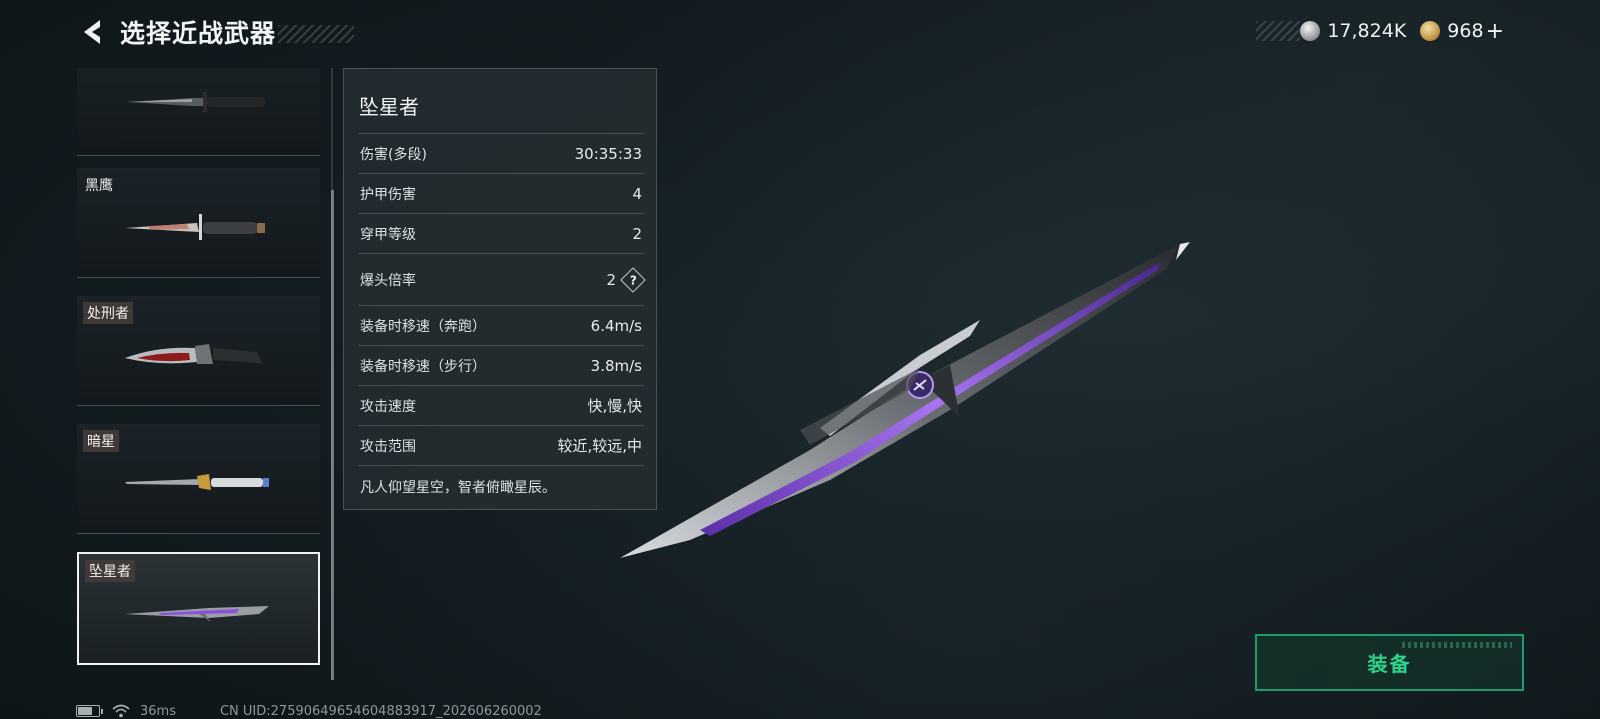 The width and height of the screenshot is (1600, 719). I want to click on back-button, so click(91, 32).